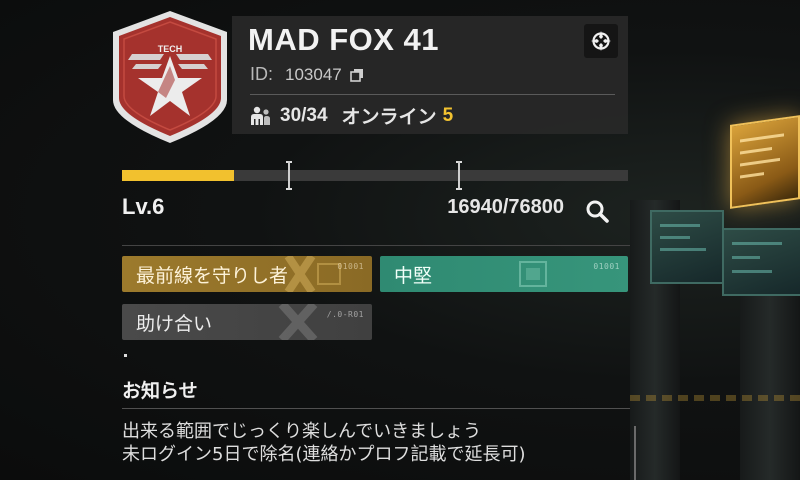  What do you see at coordinates (324, 454) in the screenshot?
I see `notice-line: 未ログイン5日で除名(連絡かプロフ記載で延長可)` at bounding box center [324, 454].